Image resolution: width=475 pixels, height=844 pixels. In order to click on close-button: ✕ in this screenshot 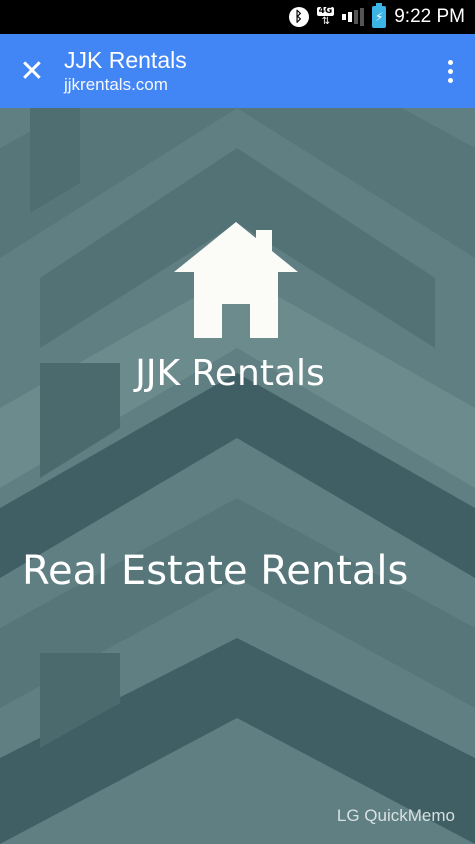, I will do `click(32, 71)`.